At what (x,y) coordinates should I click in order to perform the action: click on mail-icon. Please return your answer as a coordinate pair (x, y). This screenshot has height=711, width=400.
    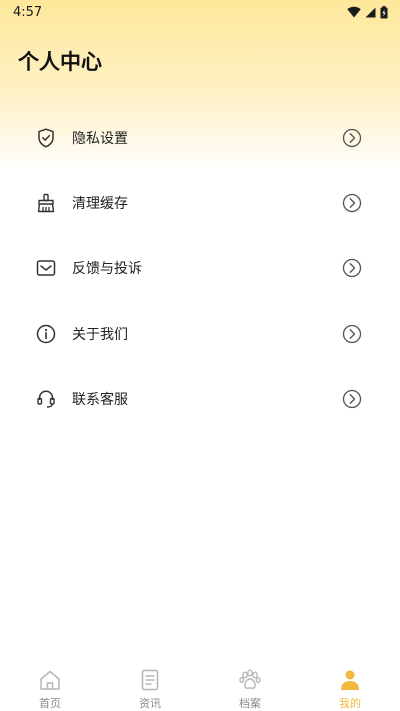
    Looking at the image, I should click on (46, 268).